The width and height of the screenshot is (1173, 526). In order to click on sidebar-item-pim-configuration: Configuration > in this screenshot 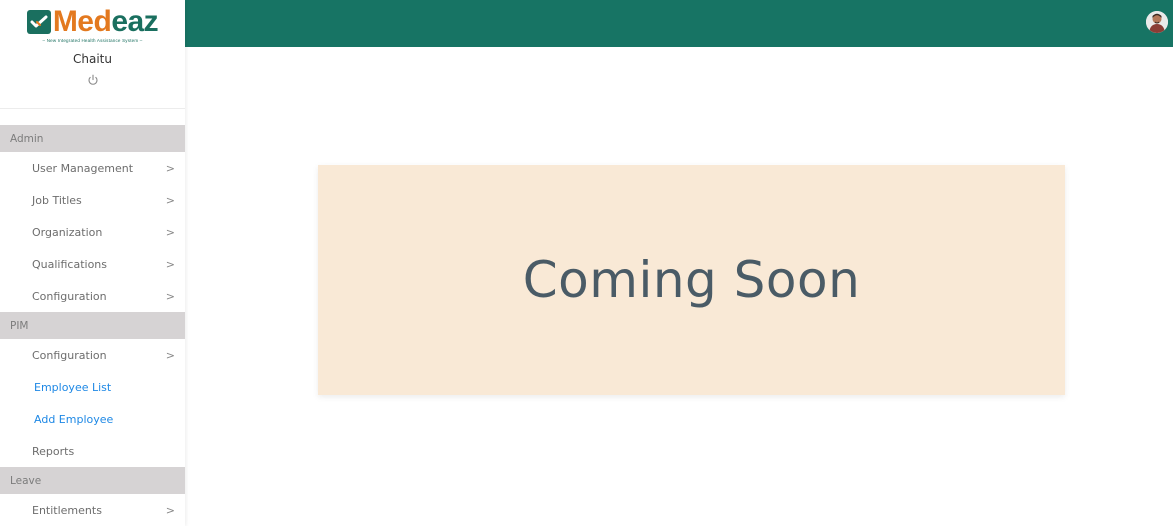, I will do `click(92, 355)`.